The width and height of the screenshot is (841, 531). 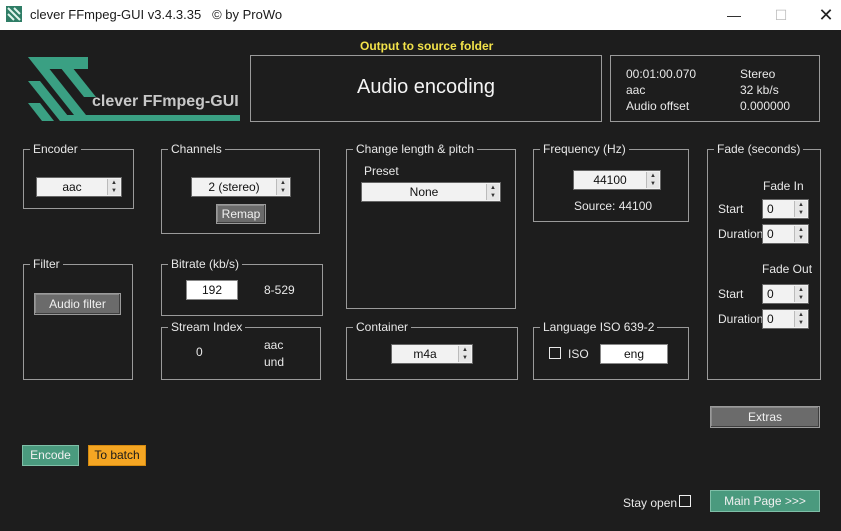 I want to click on container-group: Container m4a ▲ ▼, so click(x=432, y=350).